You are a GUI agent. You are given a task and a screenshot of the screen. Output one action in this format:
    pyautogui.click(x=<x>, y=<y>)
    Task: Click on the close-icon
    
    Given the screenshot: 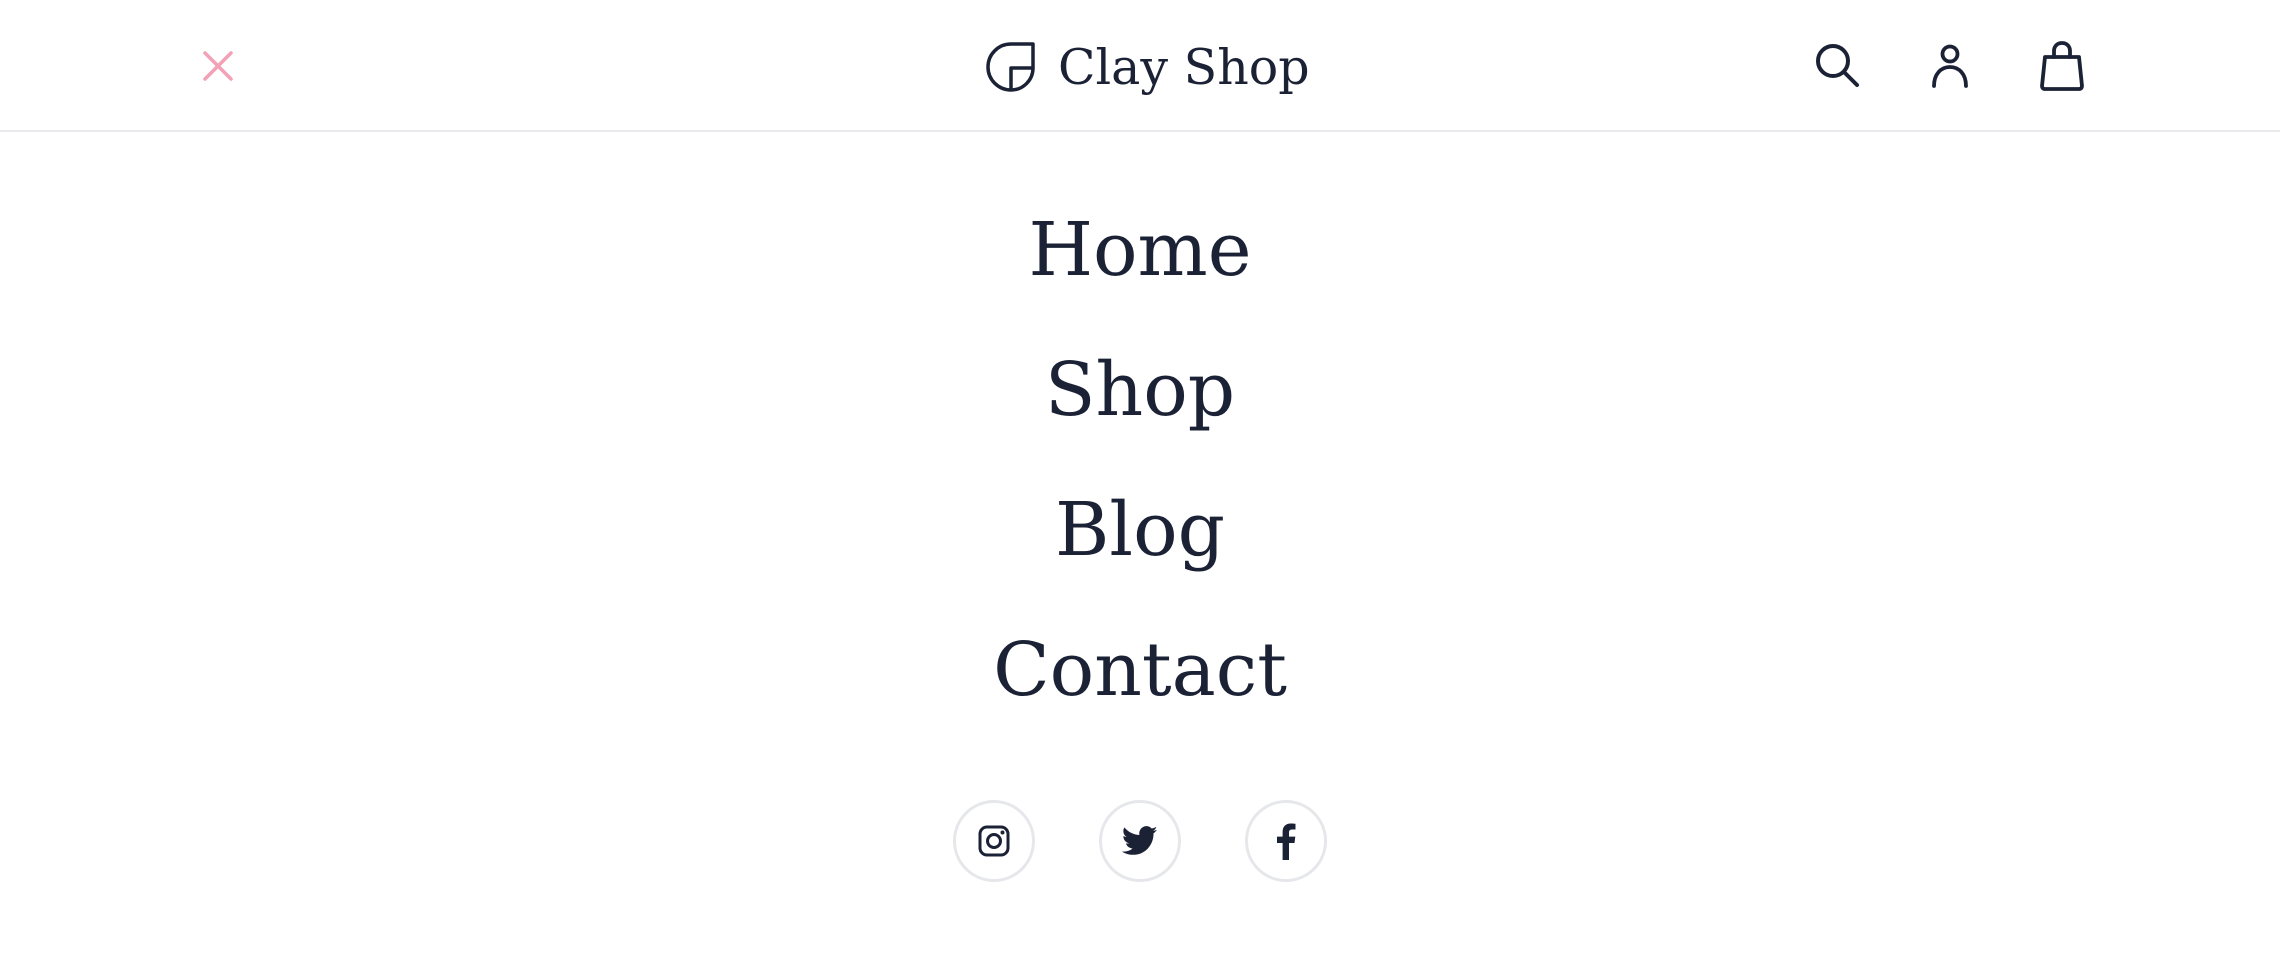 What is the action you would take?
    pyautogui.click(x=218, y=66)
    